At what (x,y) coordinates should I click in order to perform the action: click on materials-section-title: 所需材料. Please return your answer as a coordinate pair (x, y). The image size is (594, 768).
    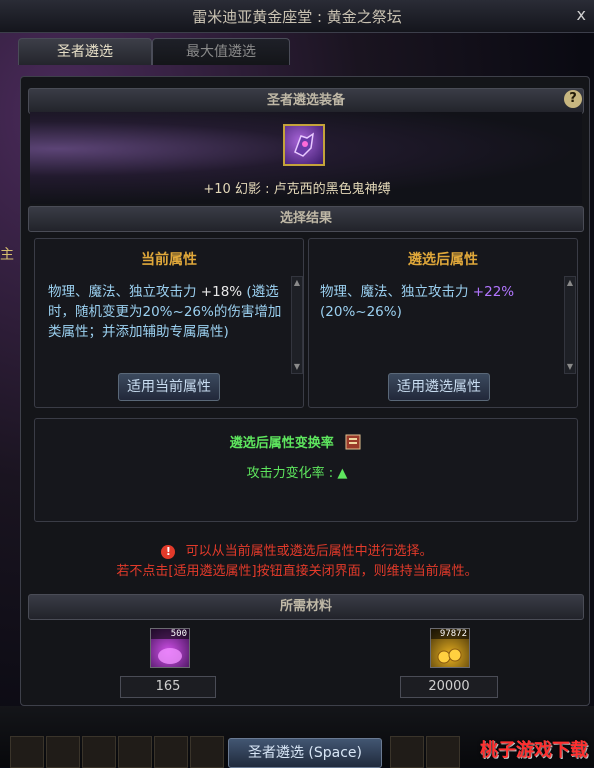
    Looking at the image, I should click on (305, 606).